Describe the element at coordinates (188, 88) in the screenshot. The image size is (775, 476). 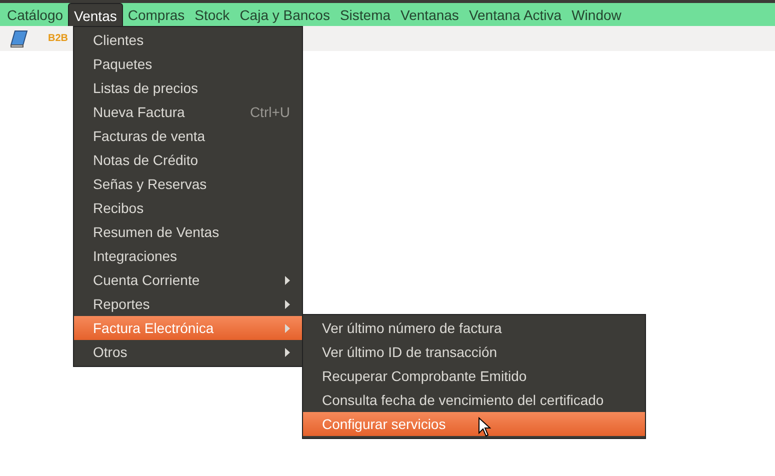
I see `menu-item: Listas de precios` at that location.